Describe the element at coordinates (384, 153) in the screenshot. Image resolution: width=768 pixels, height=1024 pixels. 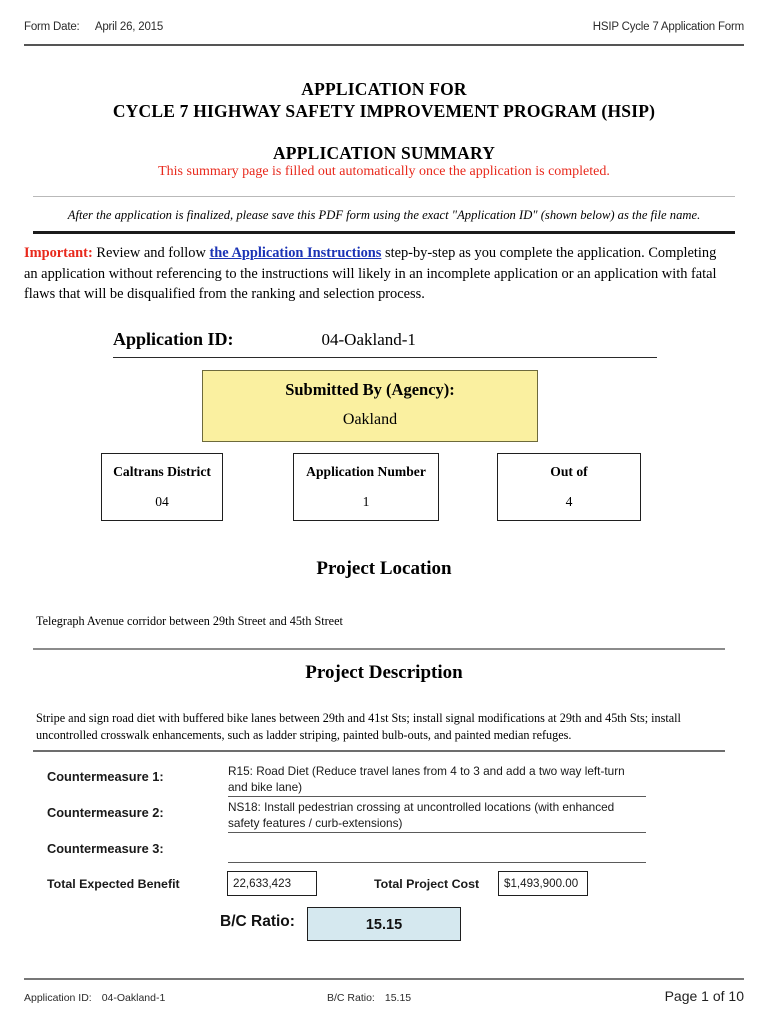
I see `application-summary-title: APPLICATION SUMMARY` at that location.